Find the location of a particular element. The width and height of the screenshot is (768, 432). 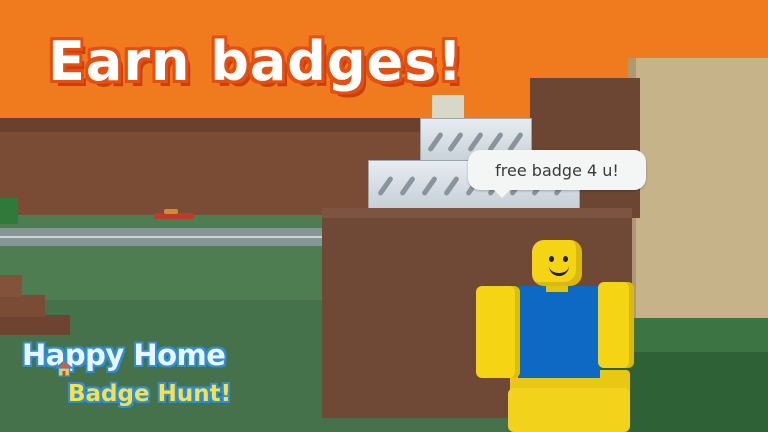

character-head is located at coordinates (557, 263).